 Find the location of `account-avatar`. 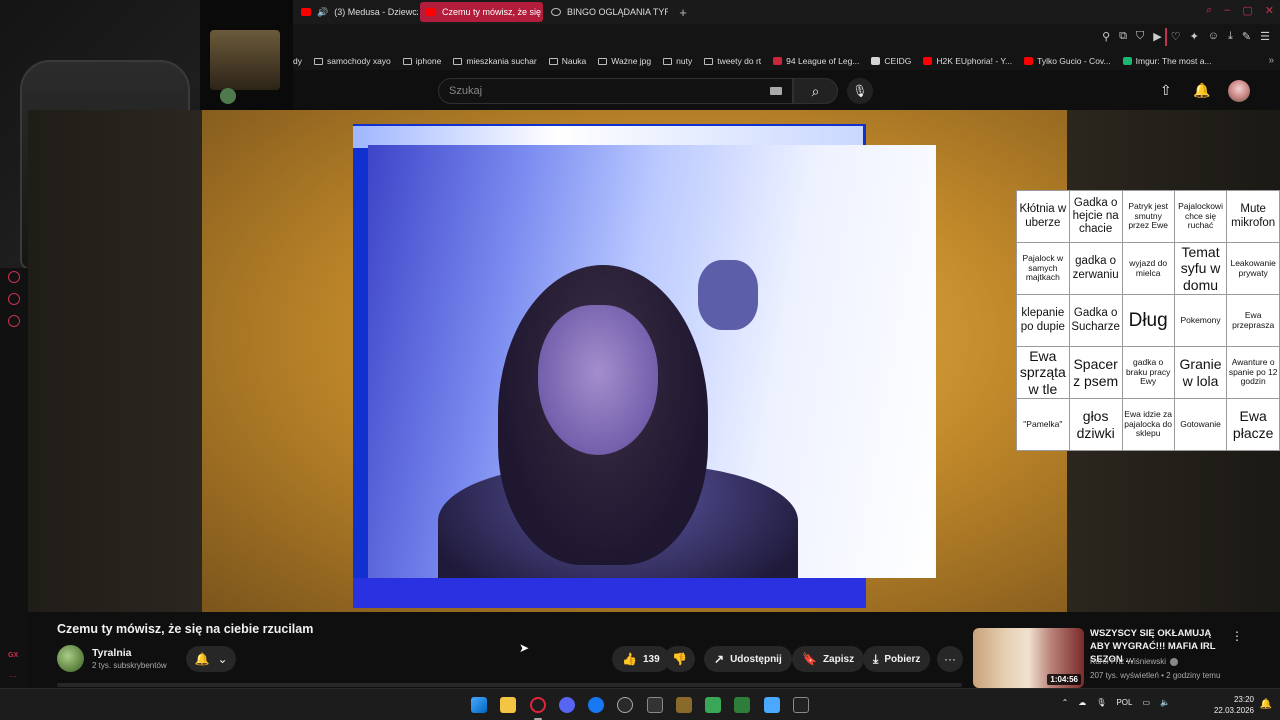

account-avatar is located at coordinates (1239, 91).